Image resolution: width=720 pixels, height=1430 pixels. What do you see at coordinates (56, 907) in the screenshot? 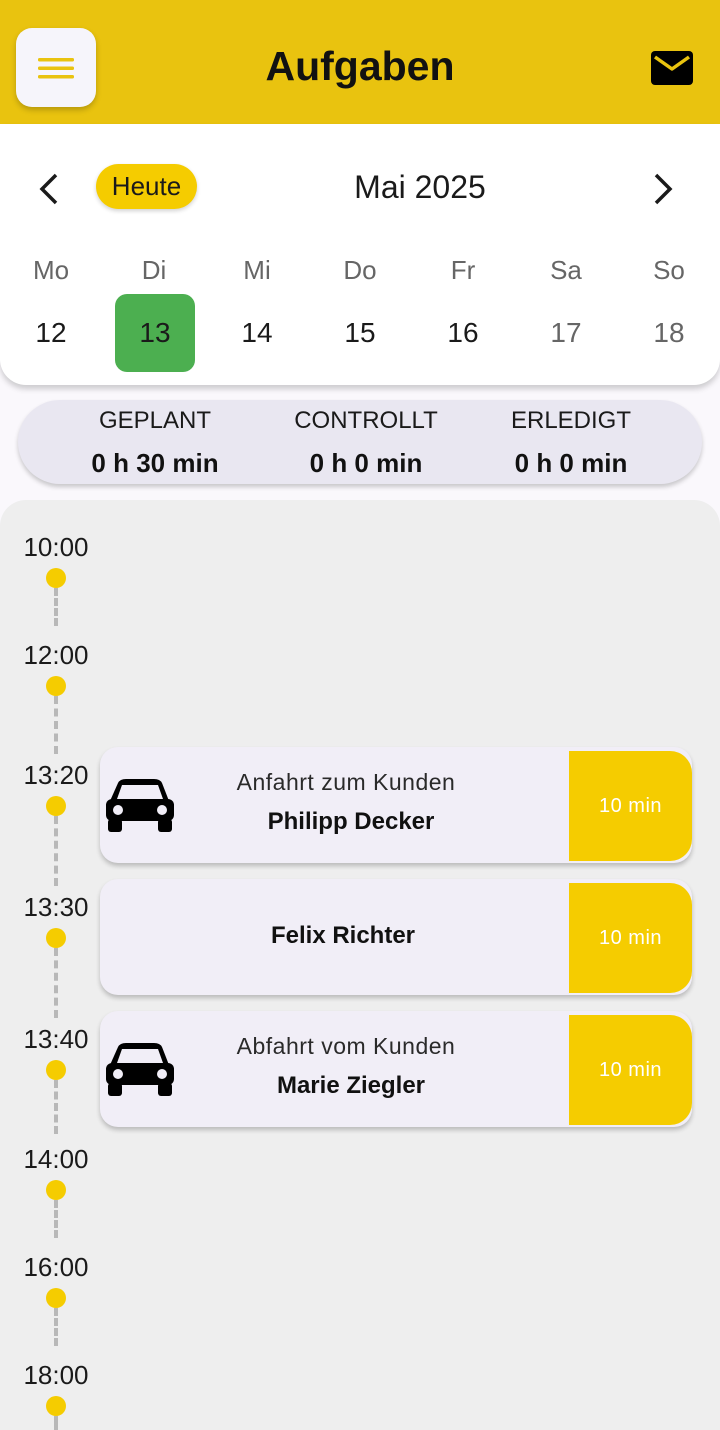
I see `time-label: 13:30` at bounding box center [56, 907].